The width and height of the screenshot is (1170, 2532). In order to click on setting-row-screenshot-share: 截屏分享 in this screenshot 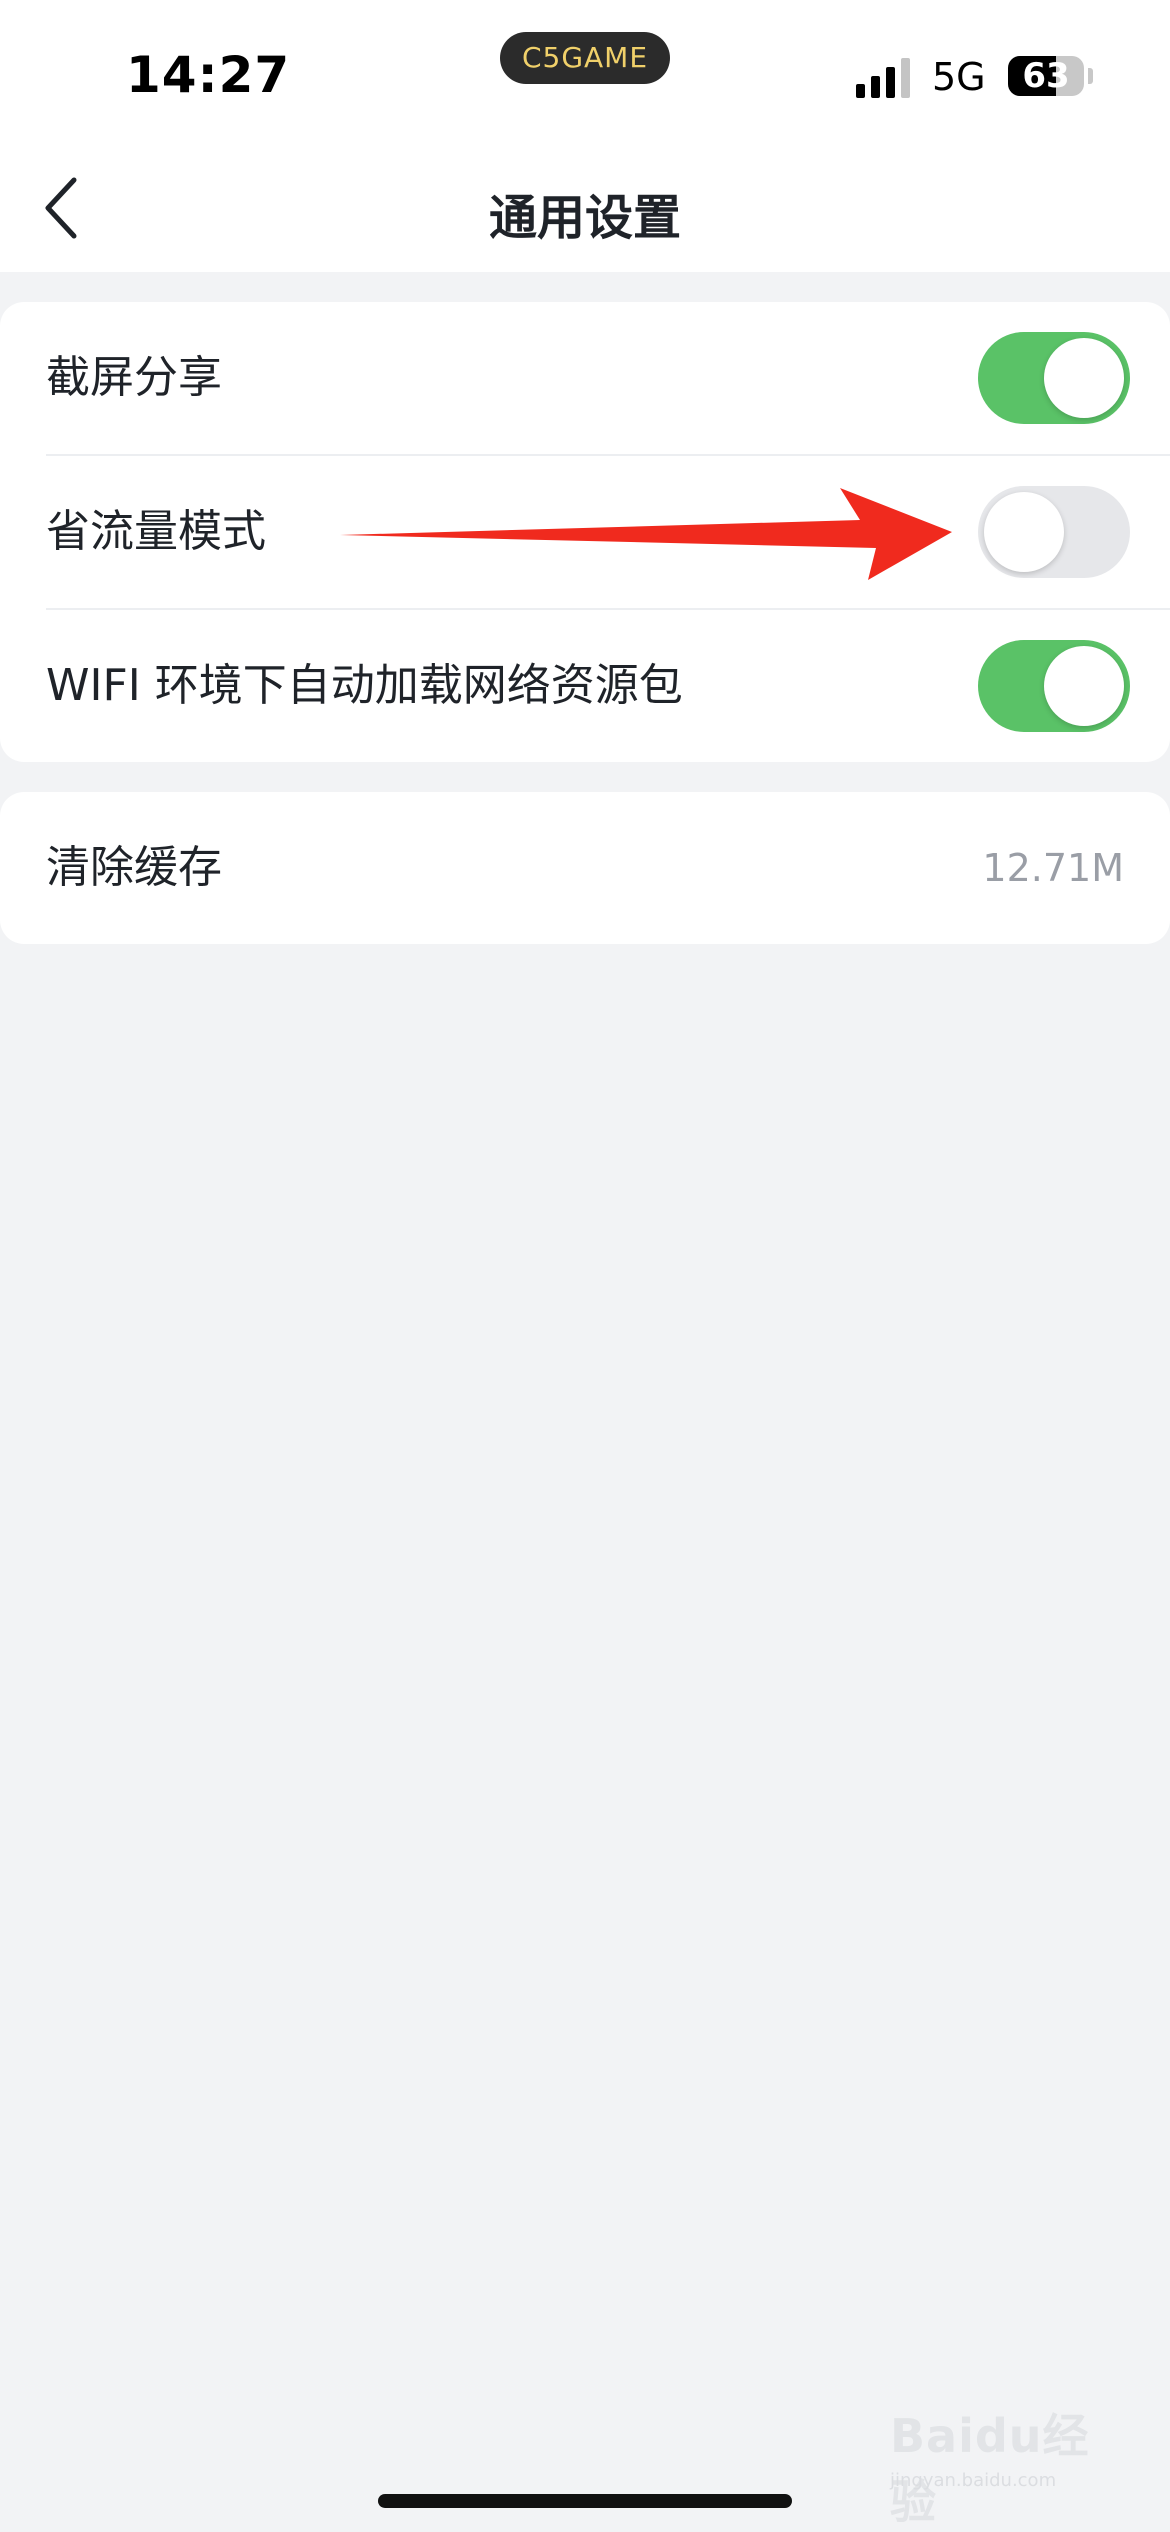, I will do `click(585, 378)`.